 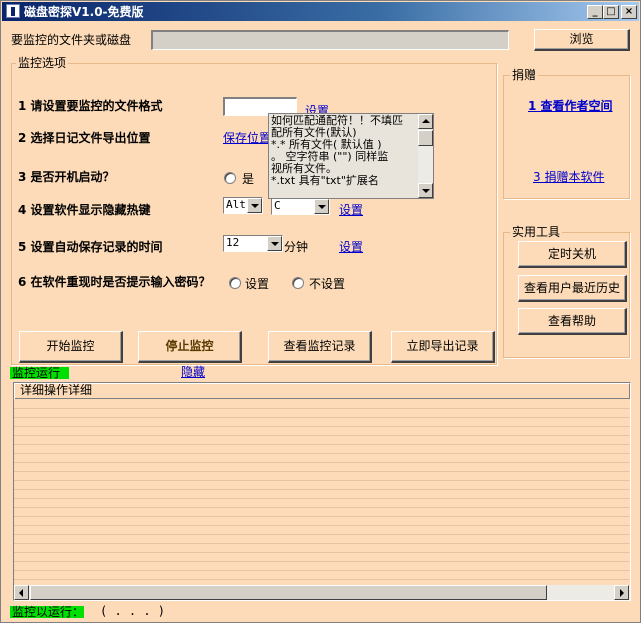 I want to click on user-history-button: 查看用户最近历史, so click(x=572, y=288).